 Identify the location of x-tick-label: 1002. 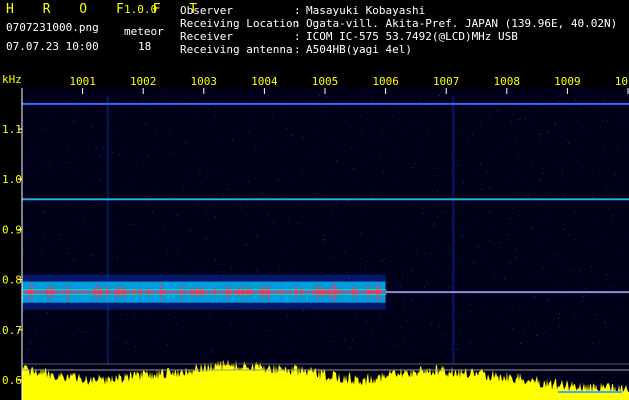
(143, 81).